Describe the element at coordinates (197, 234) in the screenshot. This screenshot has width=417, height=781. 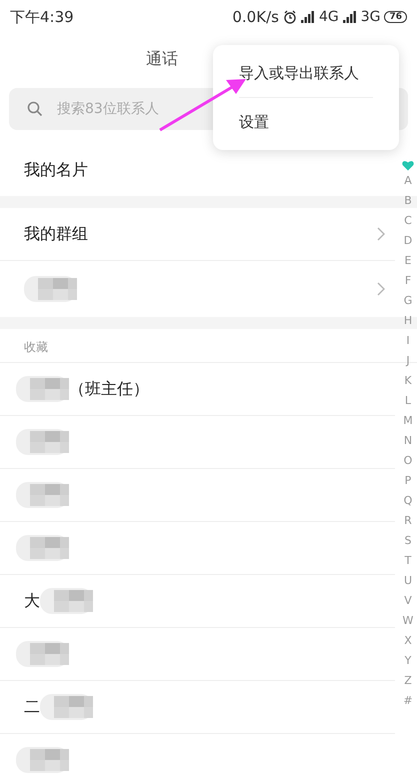
I see `group-row: 我的群组` at that location.